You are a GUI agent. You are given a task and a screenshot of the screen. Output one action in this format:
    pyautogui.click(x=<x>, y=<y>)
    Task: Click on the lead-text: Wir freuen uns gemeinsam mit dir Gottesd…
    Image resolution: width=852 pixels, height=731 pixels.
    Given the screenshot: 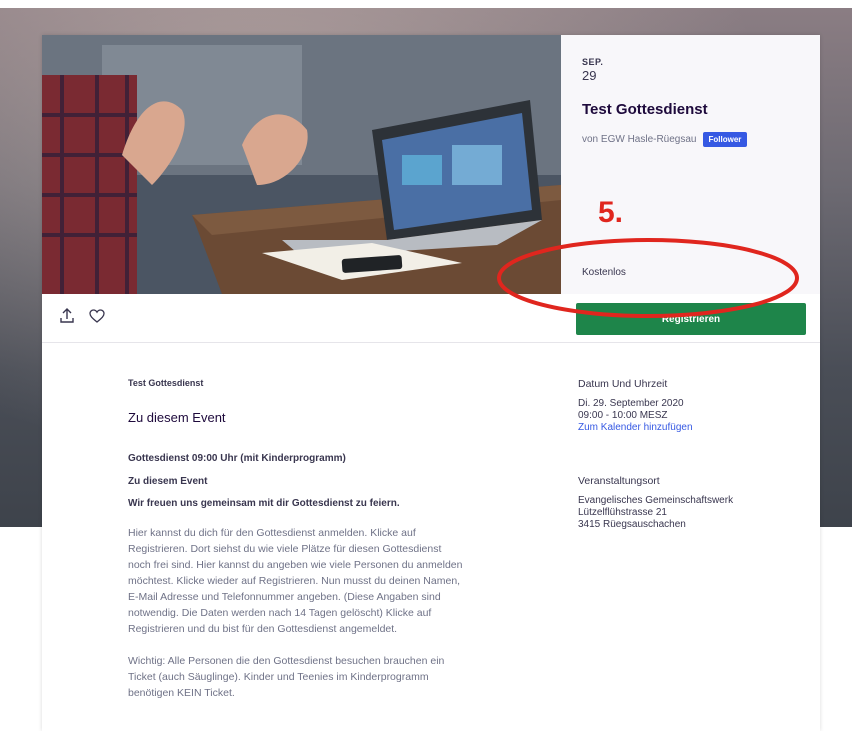 What is the action you would take?
    pyautogui.click(x=264, y=503)
    